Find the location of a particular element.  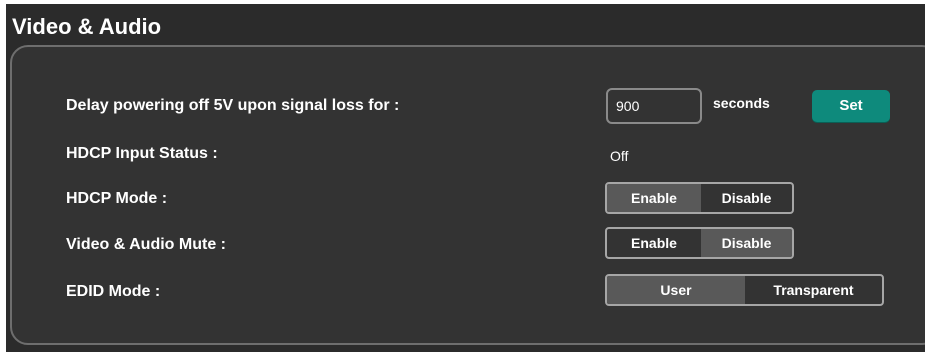

mute-disable-button: Disable is located at coordinates (746, 243).